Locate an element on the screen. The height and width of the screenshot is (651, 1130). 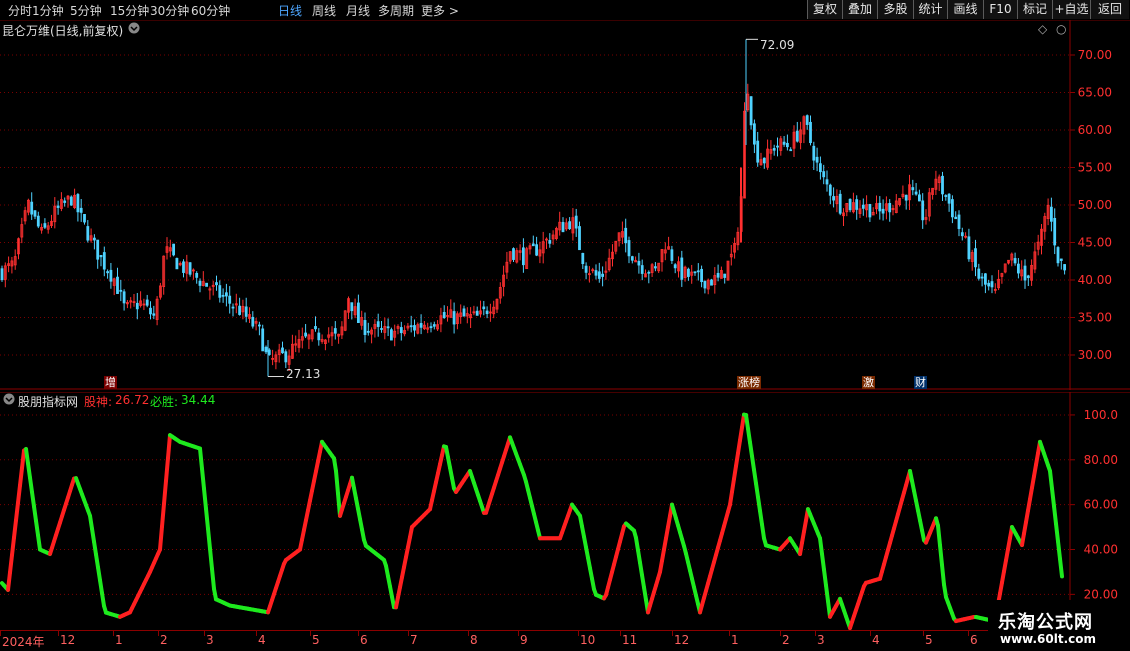
event-marker: 激 is located at coordinates (868, 382).